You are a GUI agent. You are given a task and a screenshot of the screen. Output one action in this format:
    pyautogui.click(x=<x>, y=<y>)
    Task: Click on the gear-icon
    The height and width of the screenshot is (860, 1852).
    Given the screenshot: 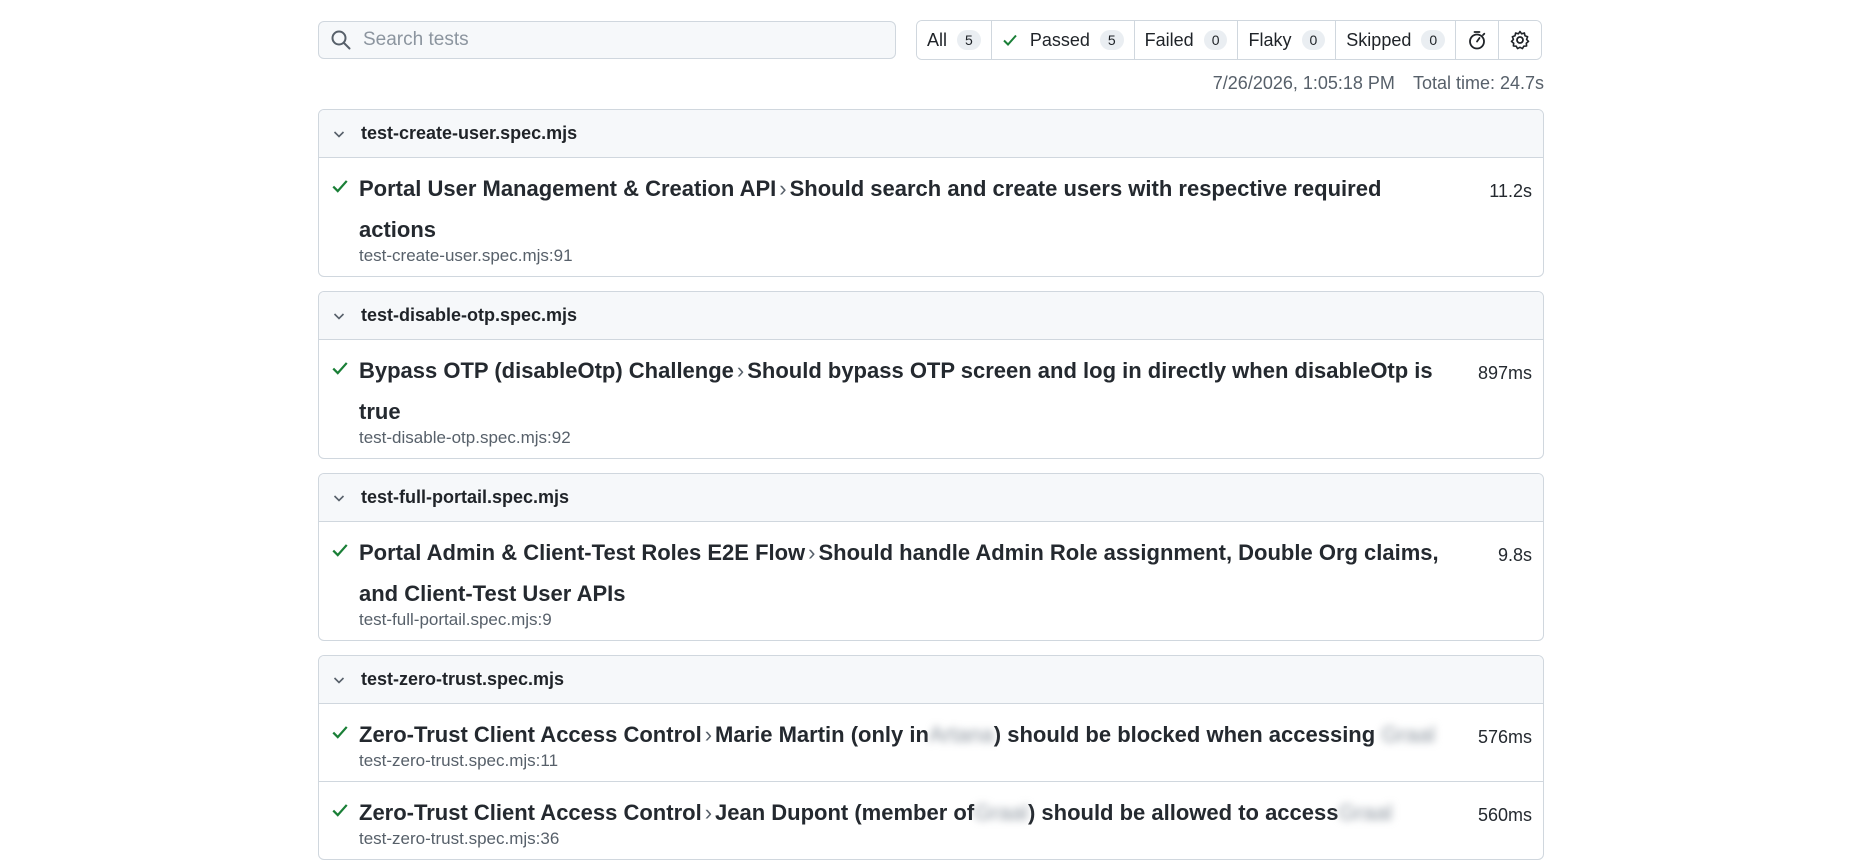 What is the action you would take?
    pyautogui.click(x=1520, y=40)
    